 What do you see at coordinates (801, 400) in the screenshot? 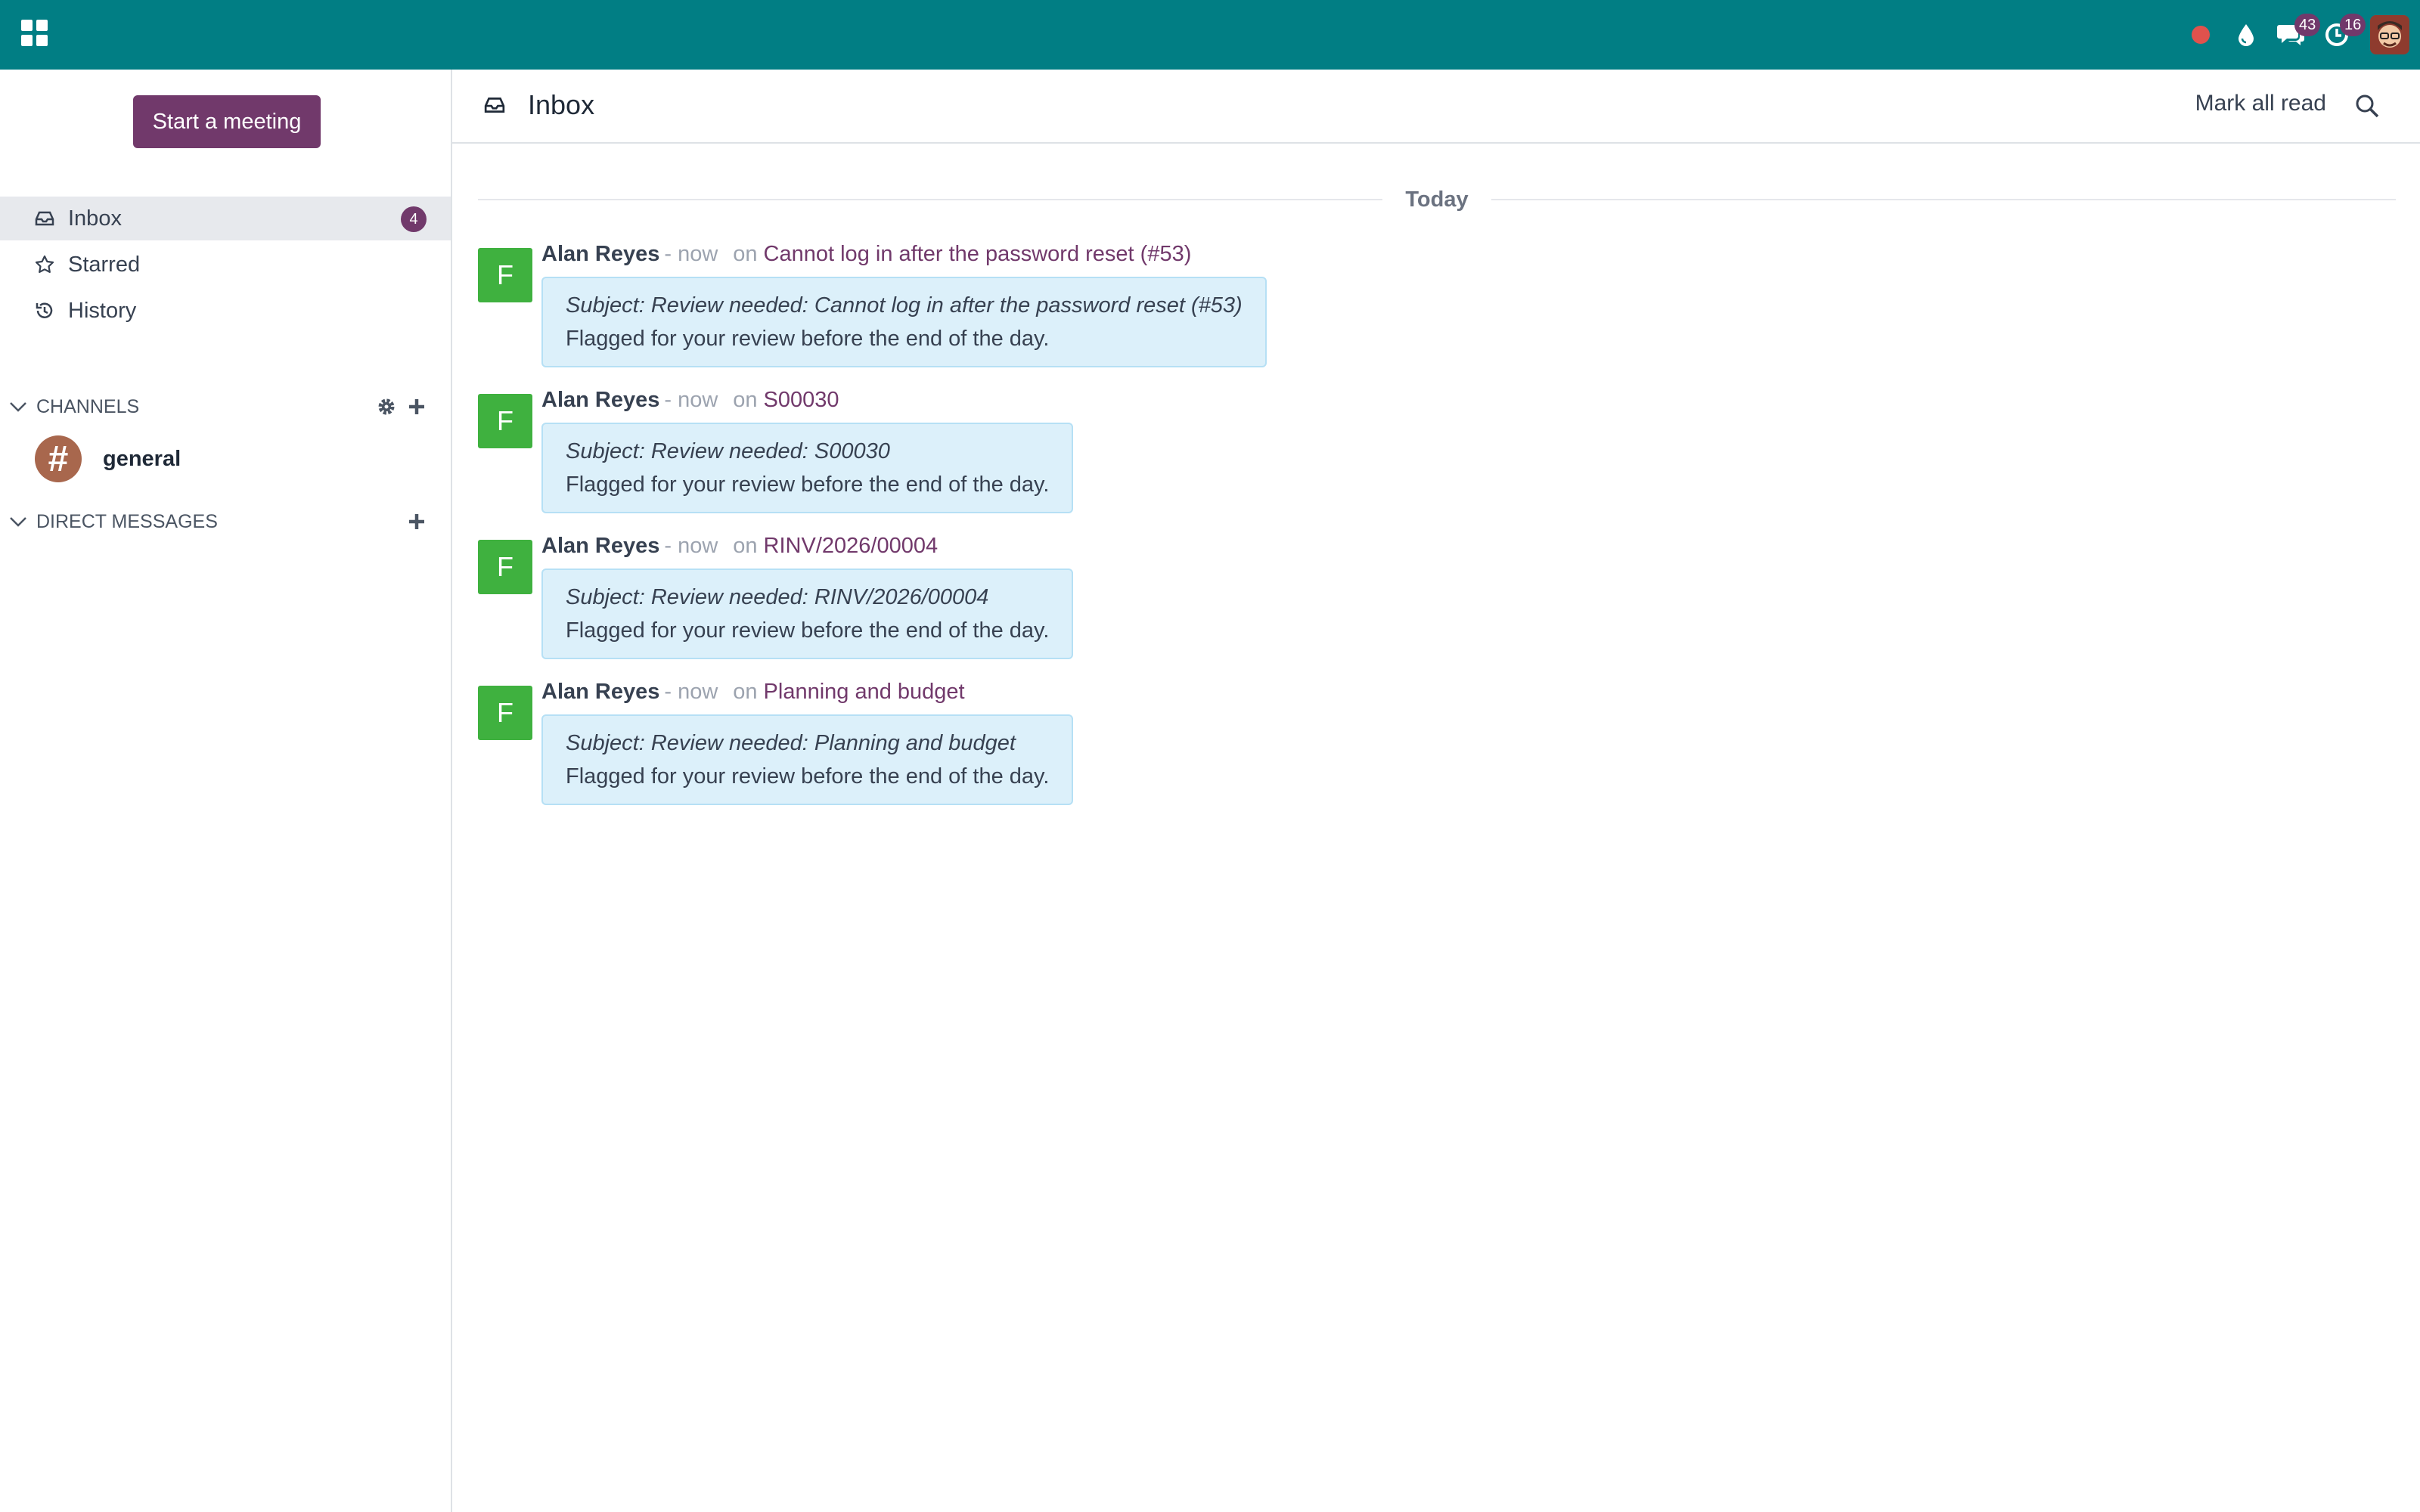
I see `record-link: S00030` at bounding box center [801, 400].